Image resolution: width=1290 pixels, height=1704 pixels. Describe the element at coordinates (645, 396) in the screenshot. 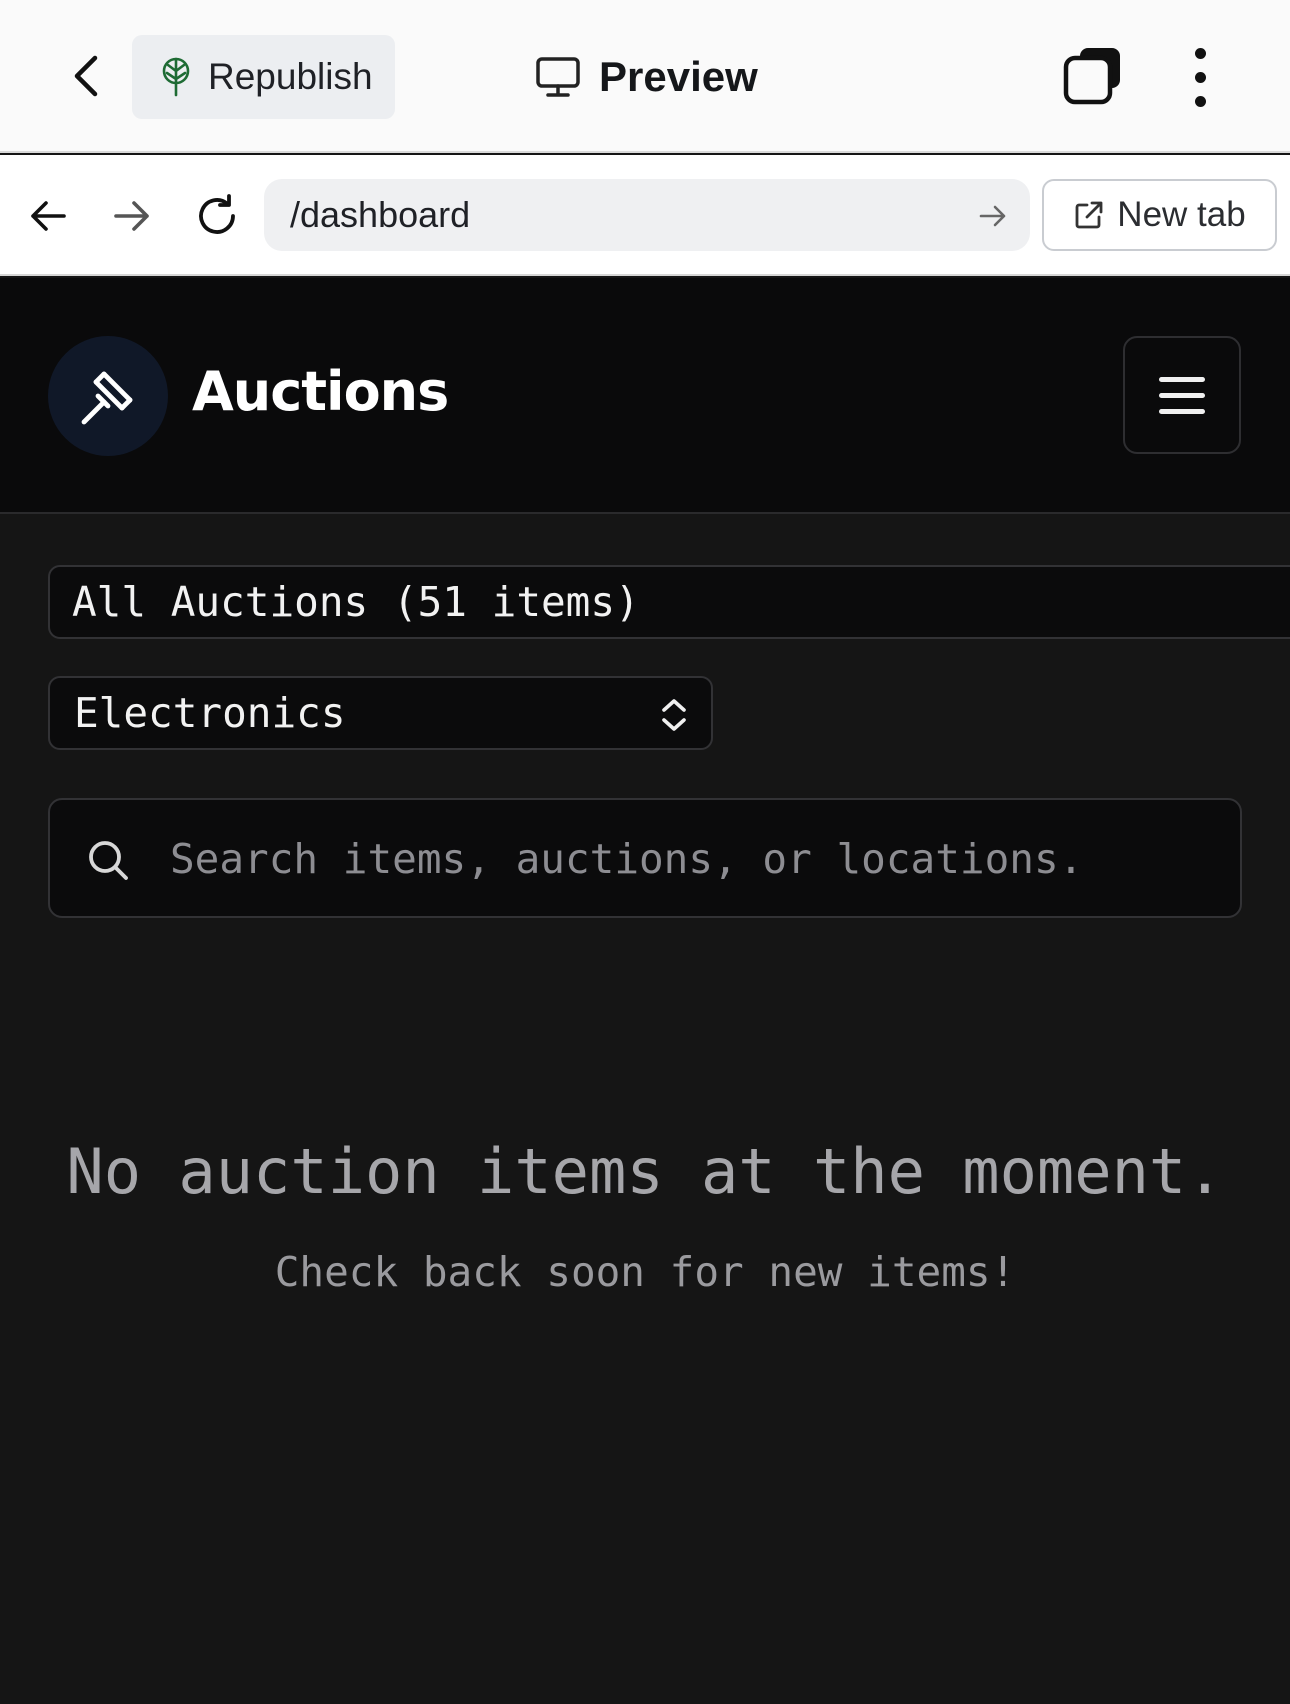

I see `app-header: Auctions` at that location.